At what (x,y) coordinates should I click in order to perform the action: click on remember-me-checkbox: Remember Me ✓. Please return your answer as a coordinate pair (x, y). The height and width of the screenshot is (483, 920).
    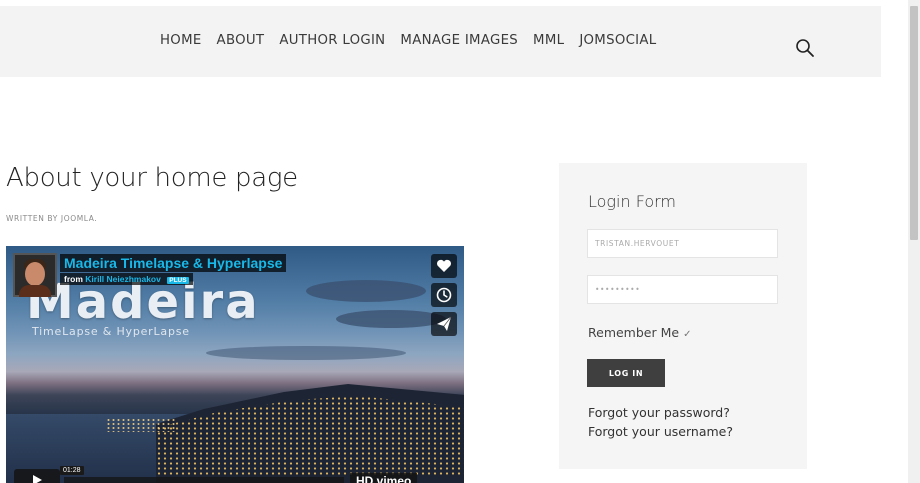
    Looking at the image, I should click on (639, 332).